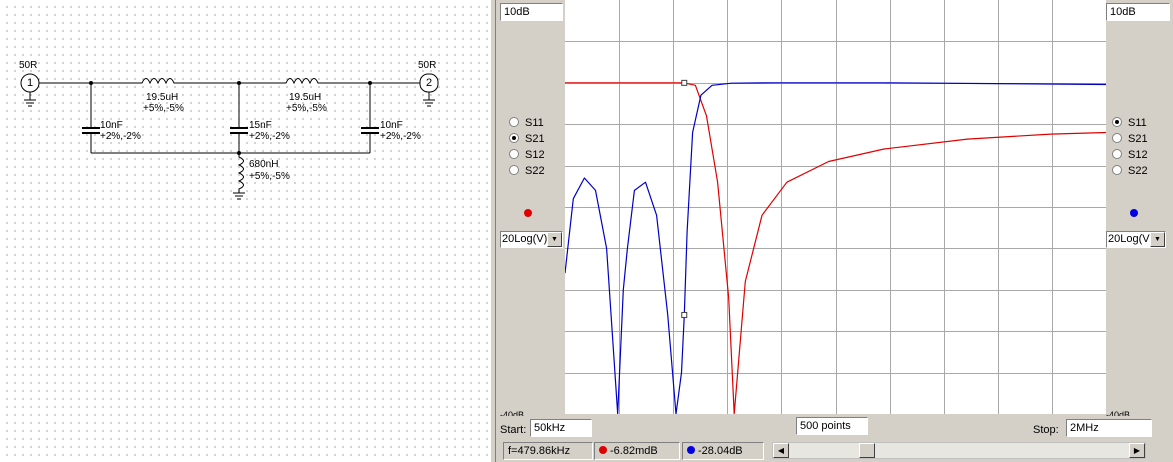 The height and width of the screenshot is (462, 1173). What do you see at coordinates (1131, 239) in the screenshot?
I see `right-format-value: 20Log(V)` at bounding box center [1131, 239].